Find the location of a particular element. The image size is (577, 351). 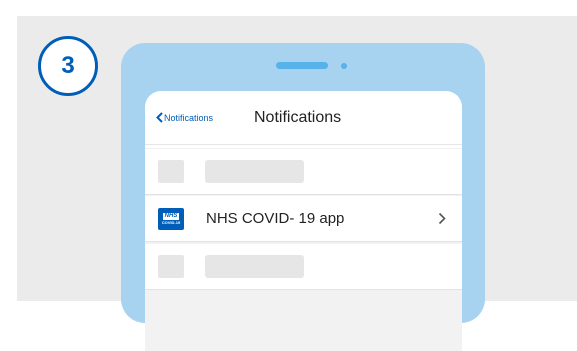

back-button-label: Notifications is located at coordinates (189, 117).